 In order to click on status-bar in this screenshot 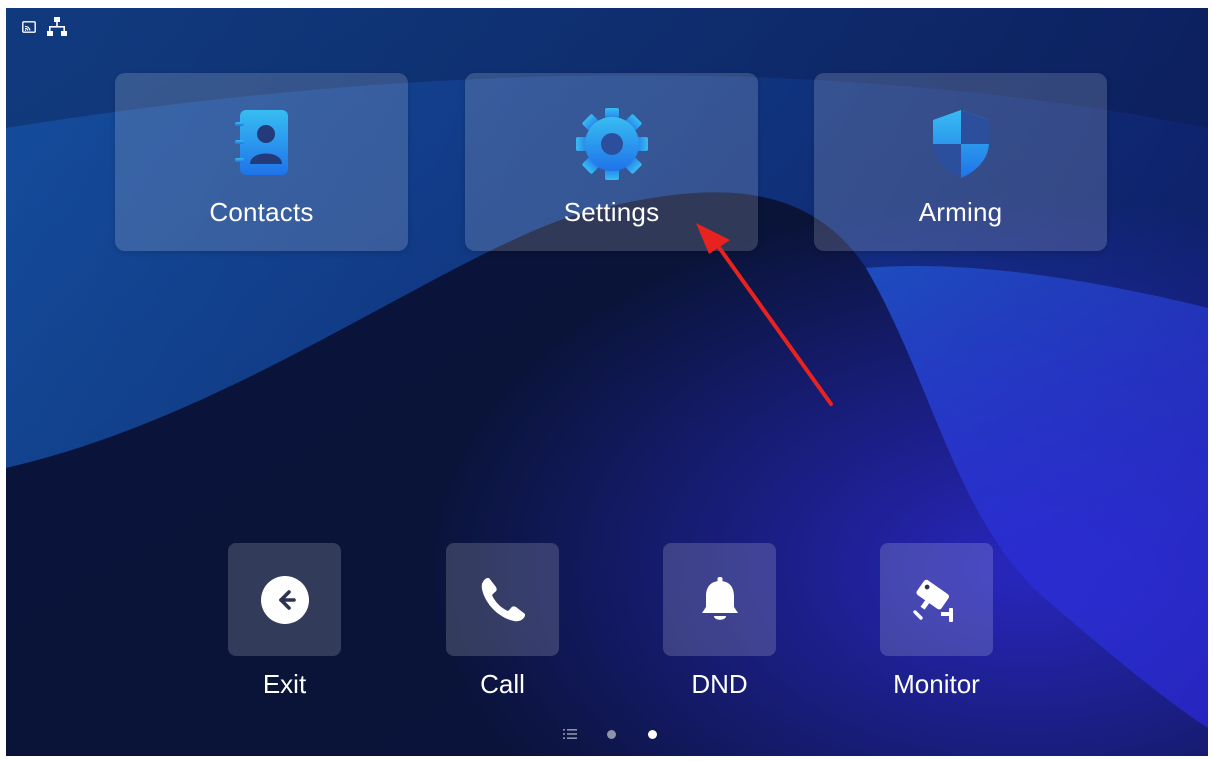, I will do `click(45, 27)`.